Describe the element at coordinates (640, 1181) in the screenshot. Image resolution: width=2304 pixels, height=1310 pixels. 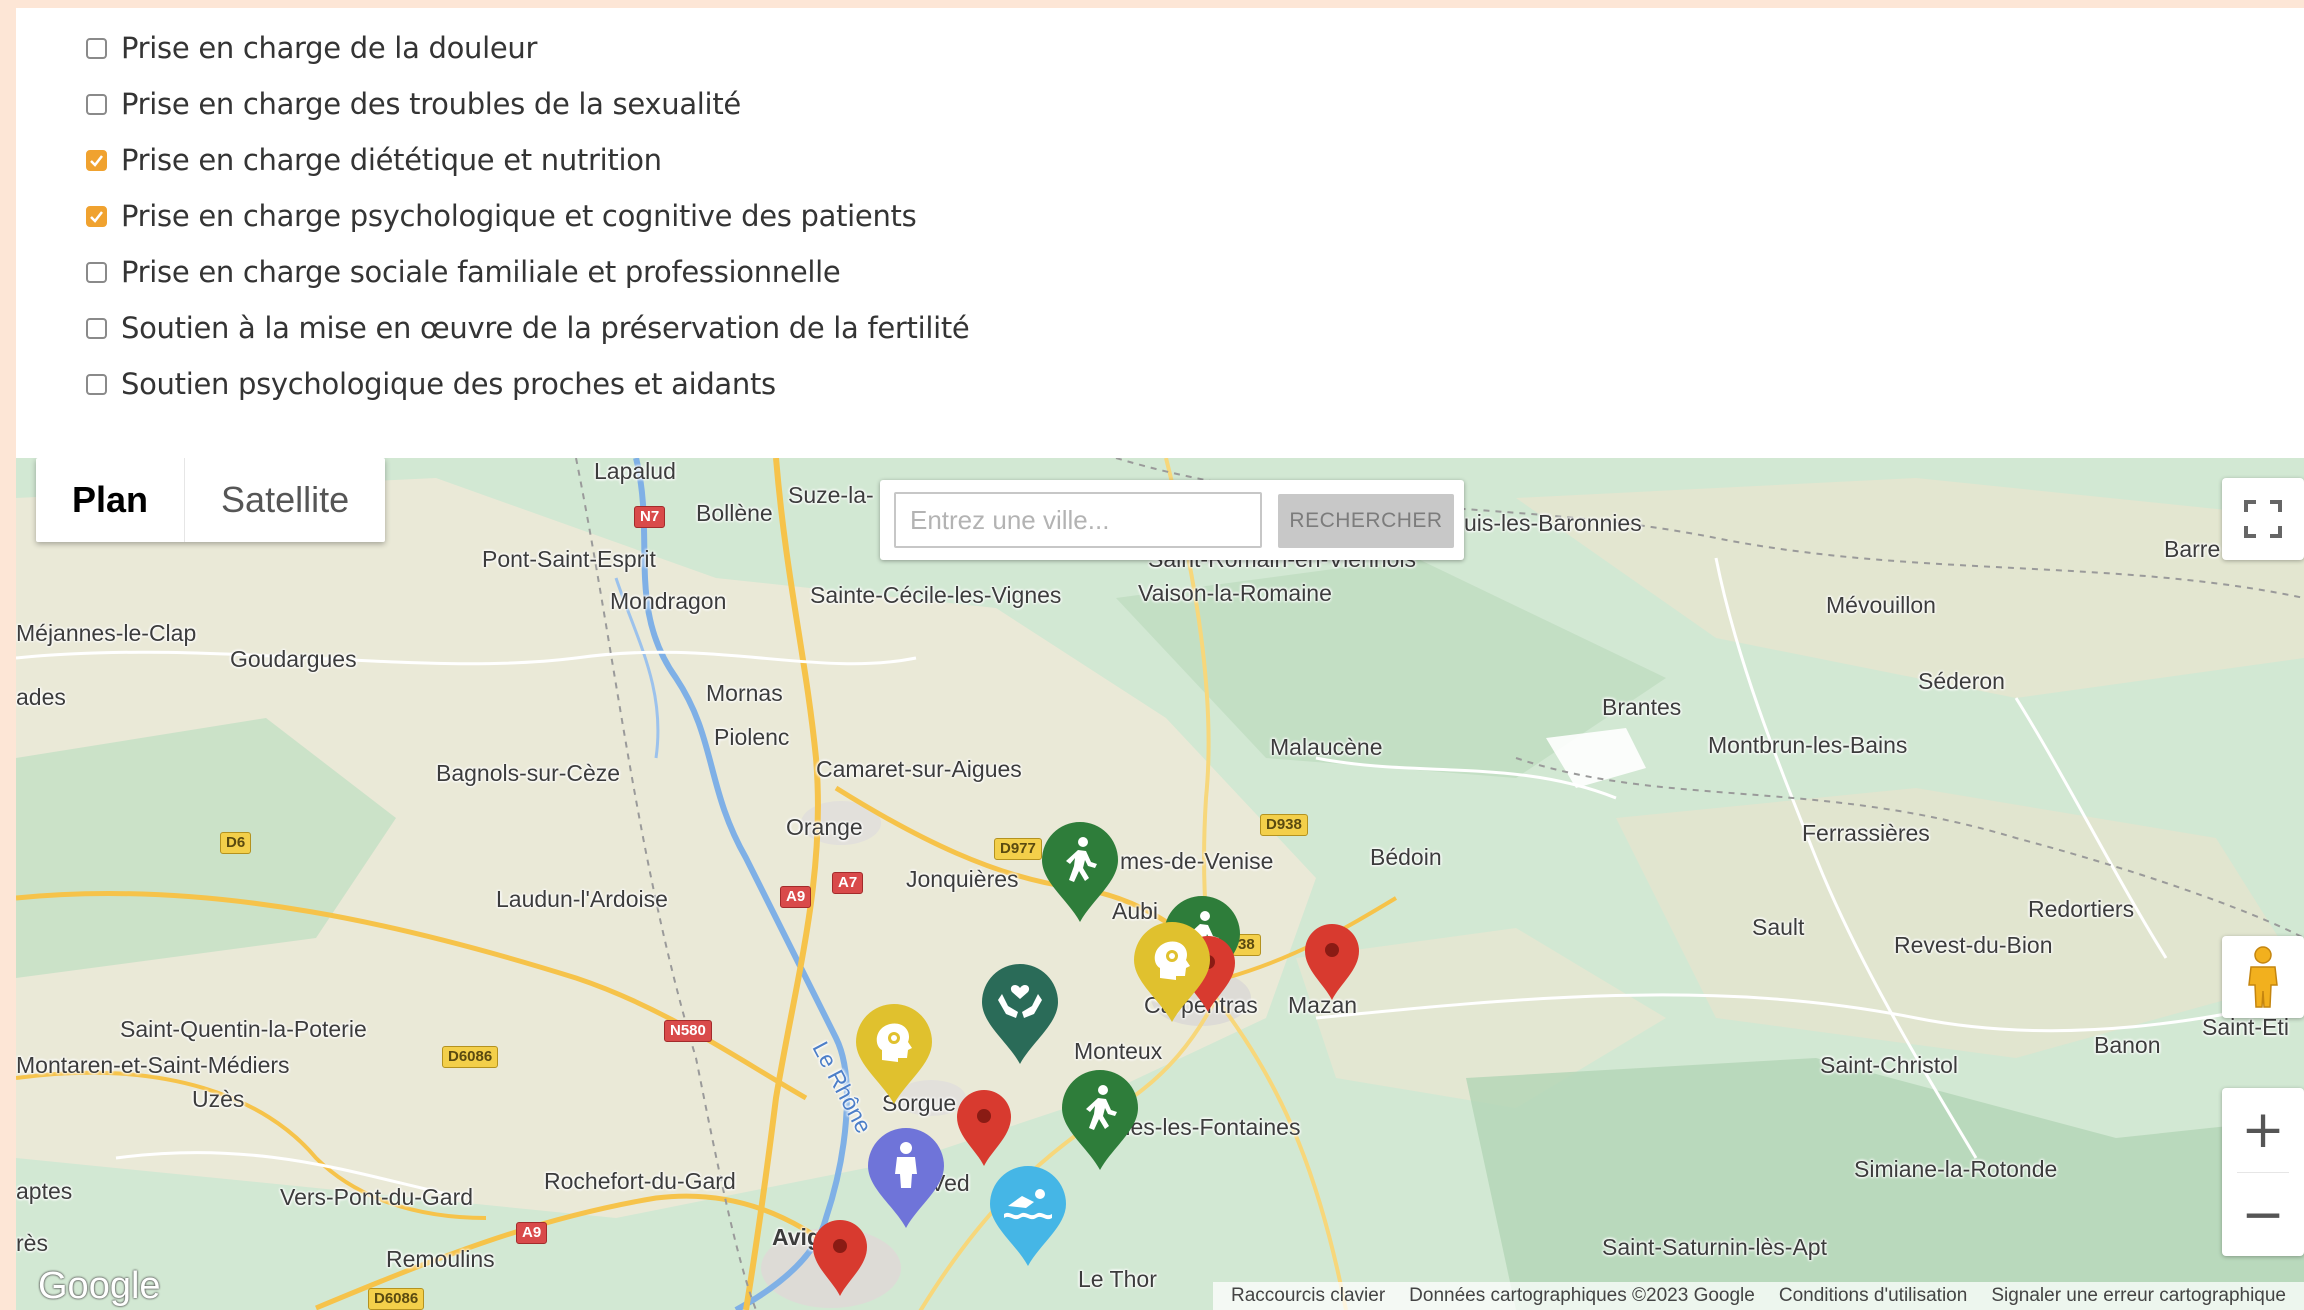
I see `place-label: Rochefort-du-Gard` at that location.